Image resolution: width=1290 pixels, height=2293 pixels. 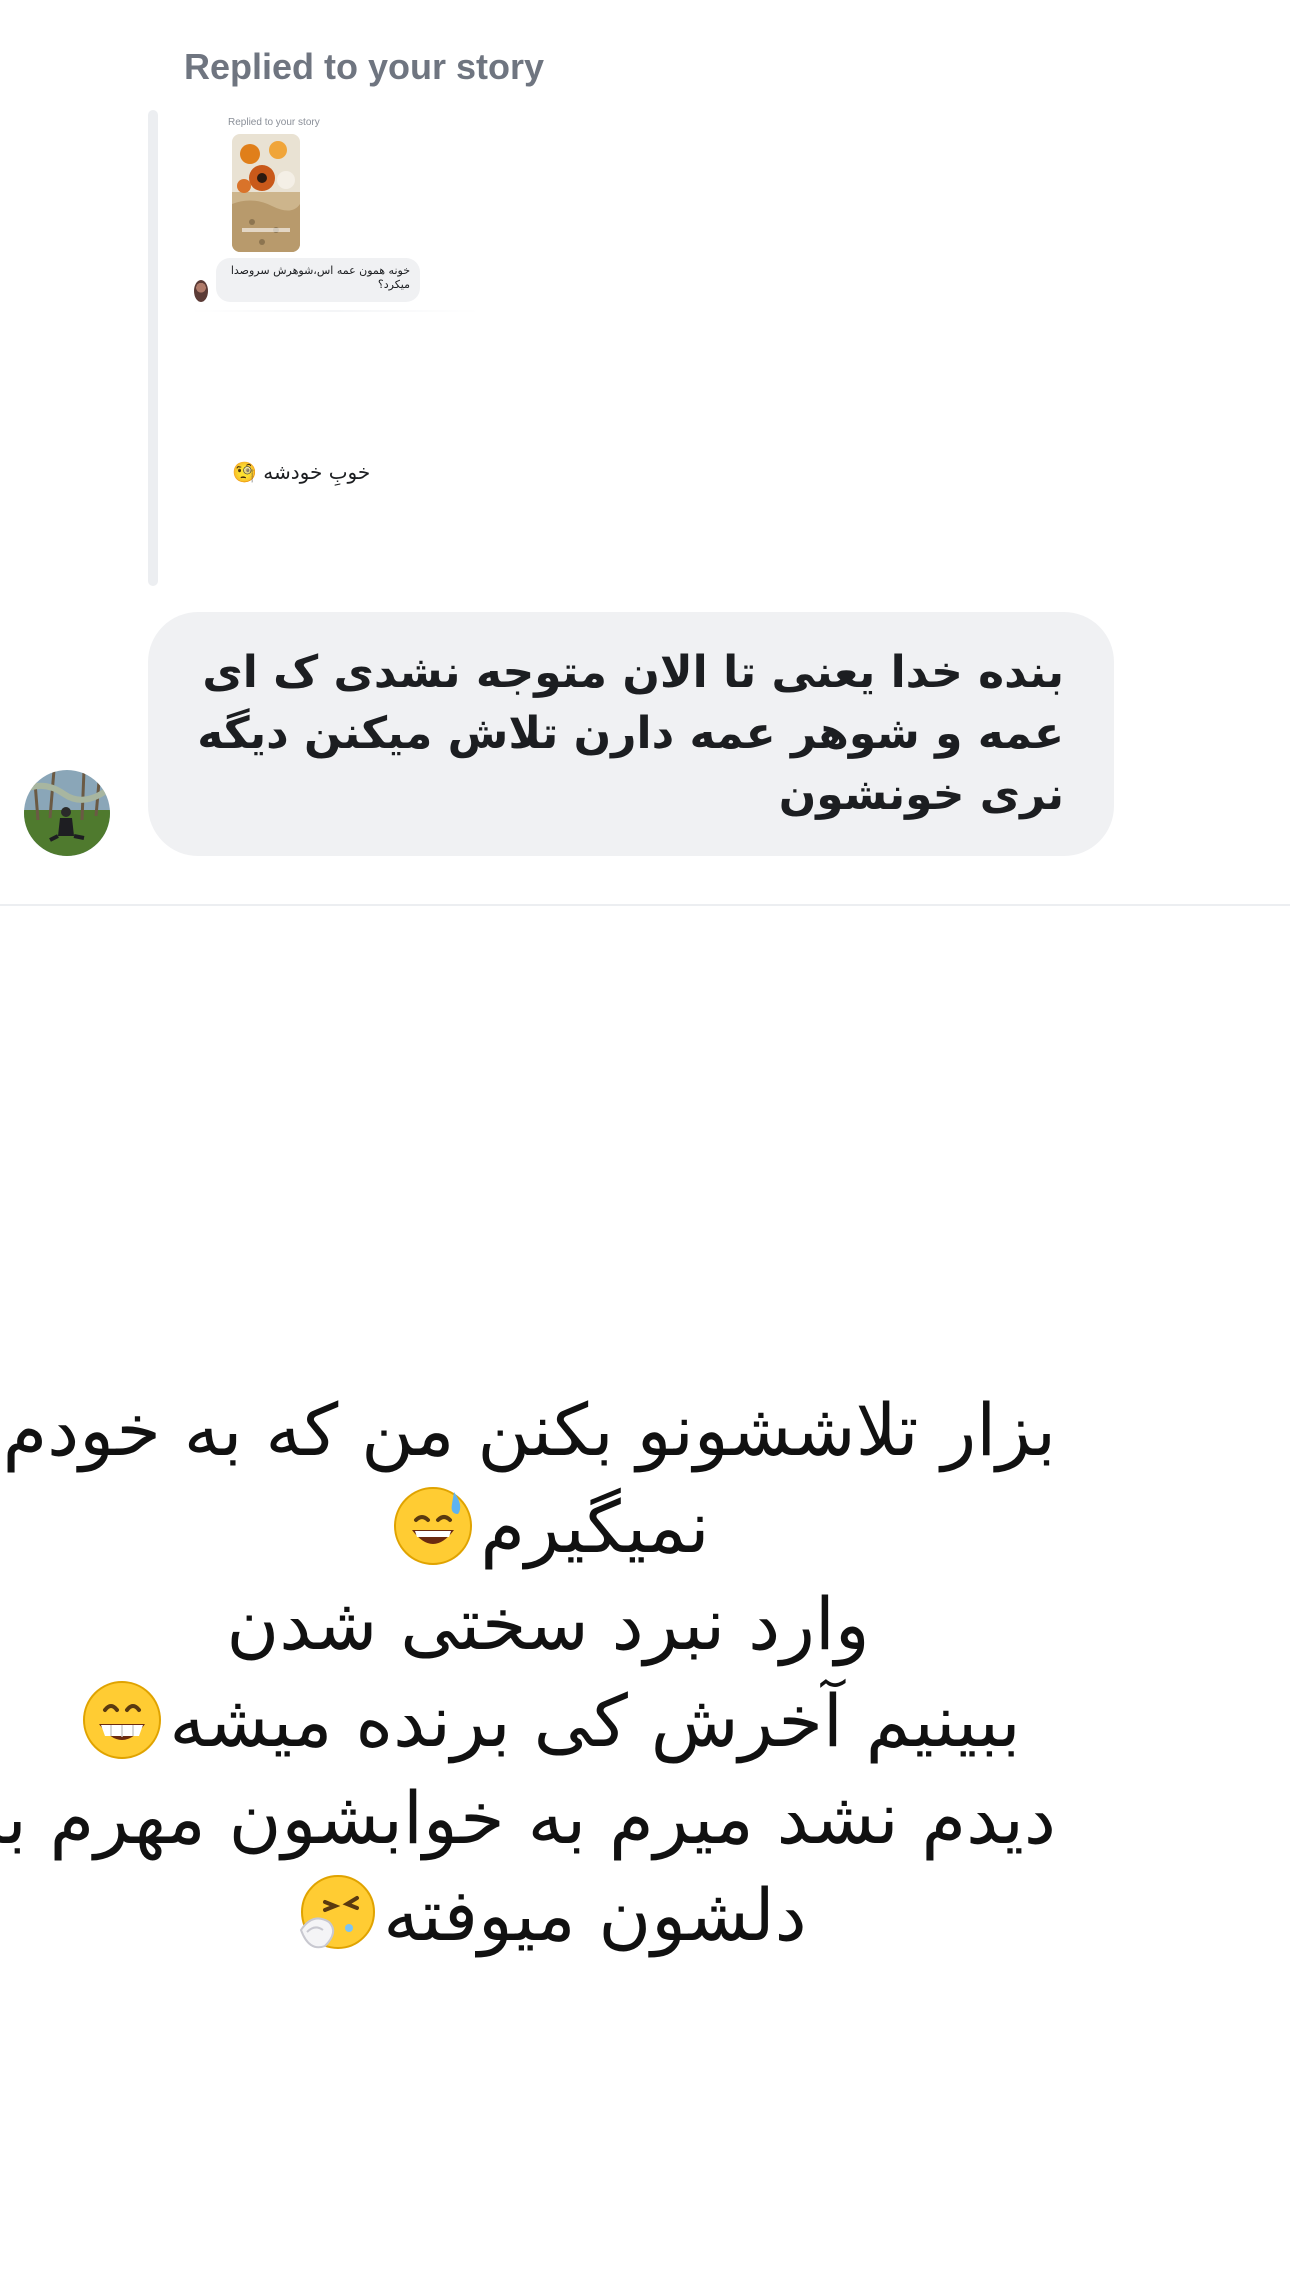 What do you see at coordinates (528, 1818) in the screenshot?
I see `caption-line-5: دیدم نشد میرم به خوابشون مهرم به` at bounding box center [528, 1818].